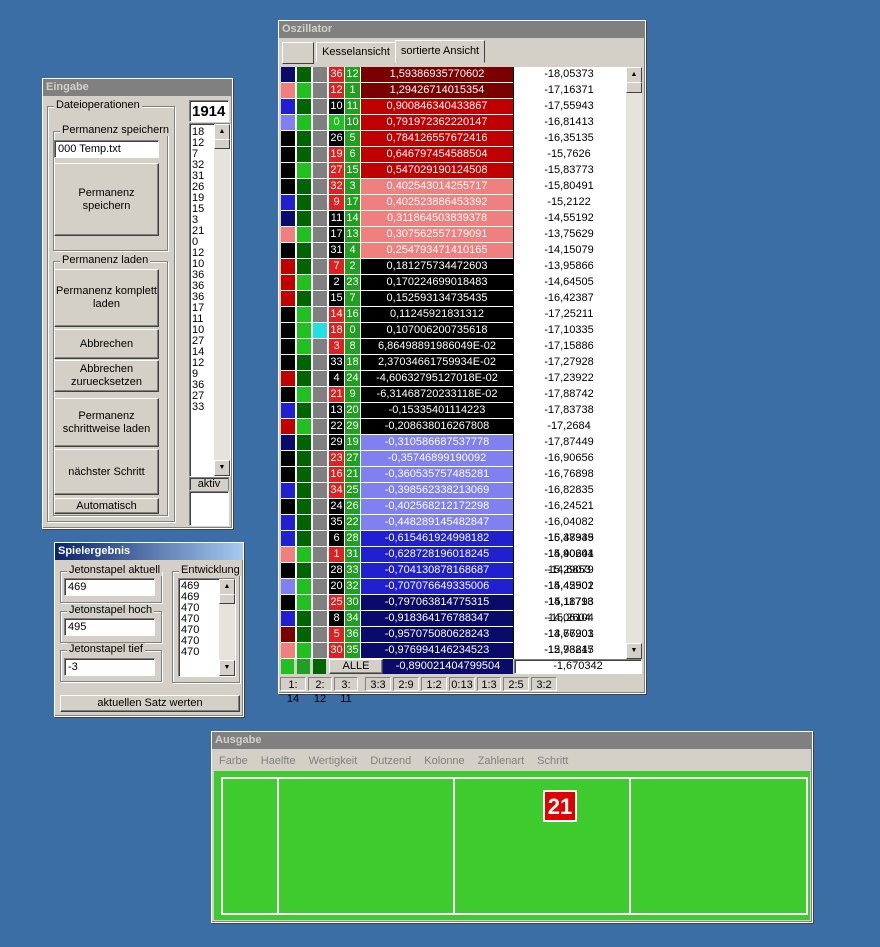 Image resolution: width=880 pixels, height=947 pixels. What do you see at coordinates (634, 363) in the screenshot?
I see `oszillator-scrollbar: ▲ ▼` at bounding box center [634, 363].